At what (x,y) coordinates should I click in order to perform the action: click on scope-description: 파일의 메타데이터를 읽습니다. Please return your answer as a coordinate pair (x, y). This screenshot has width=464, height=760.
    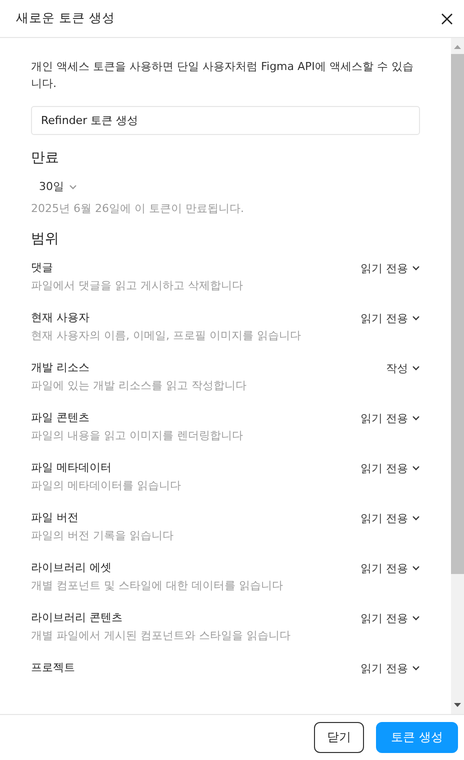
    Looking at the image, I should click on (106, 486).